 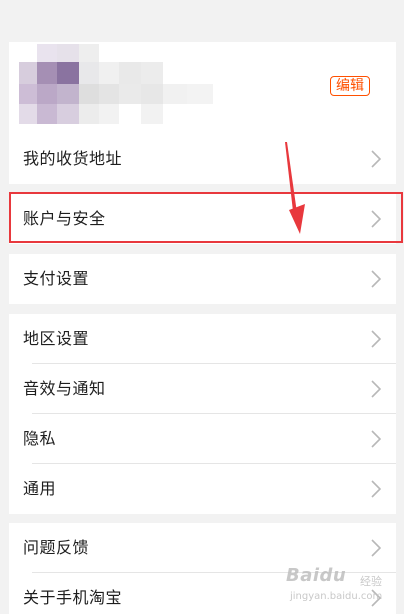 I want to click on row-label: 隐私, so click(x=40, y=438).